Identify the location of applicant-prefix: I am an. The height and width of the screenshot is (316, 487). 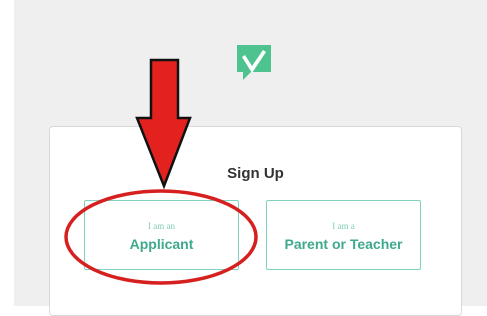
(161, 226).